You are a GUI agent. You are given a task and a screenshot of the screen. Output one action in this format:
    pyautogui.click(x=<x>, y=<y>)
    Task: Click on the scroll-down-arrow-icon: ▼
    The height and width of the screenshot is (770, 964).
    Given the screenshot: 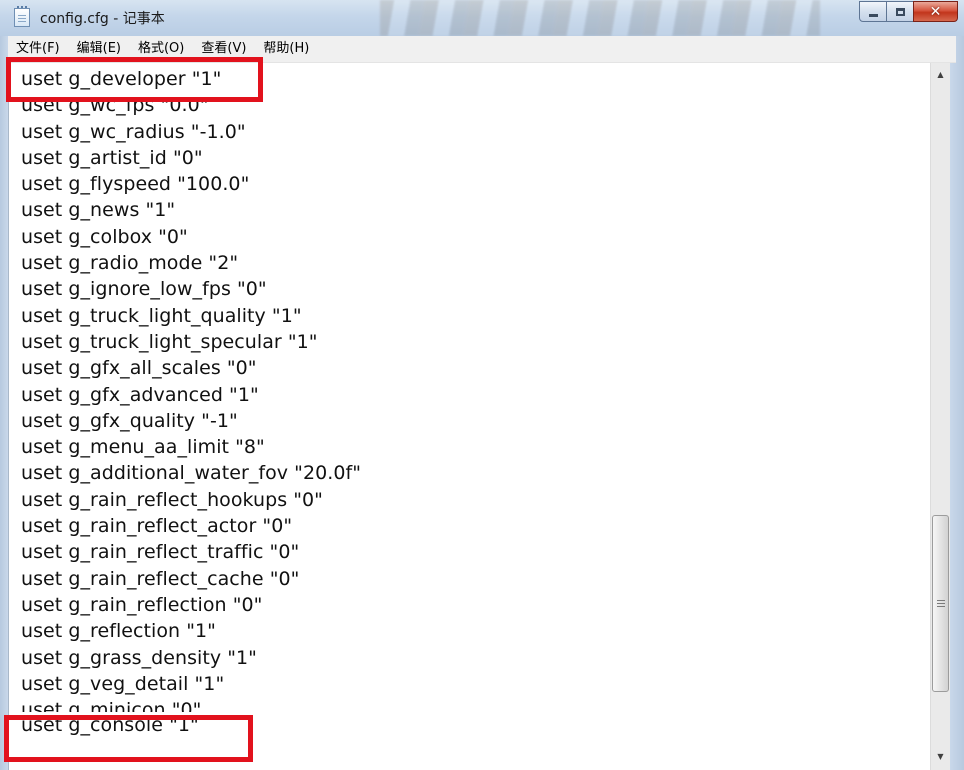 What is the action you would take?
    pyautogui.click(x=940, y=756)
    